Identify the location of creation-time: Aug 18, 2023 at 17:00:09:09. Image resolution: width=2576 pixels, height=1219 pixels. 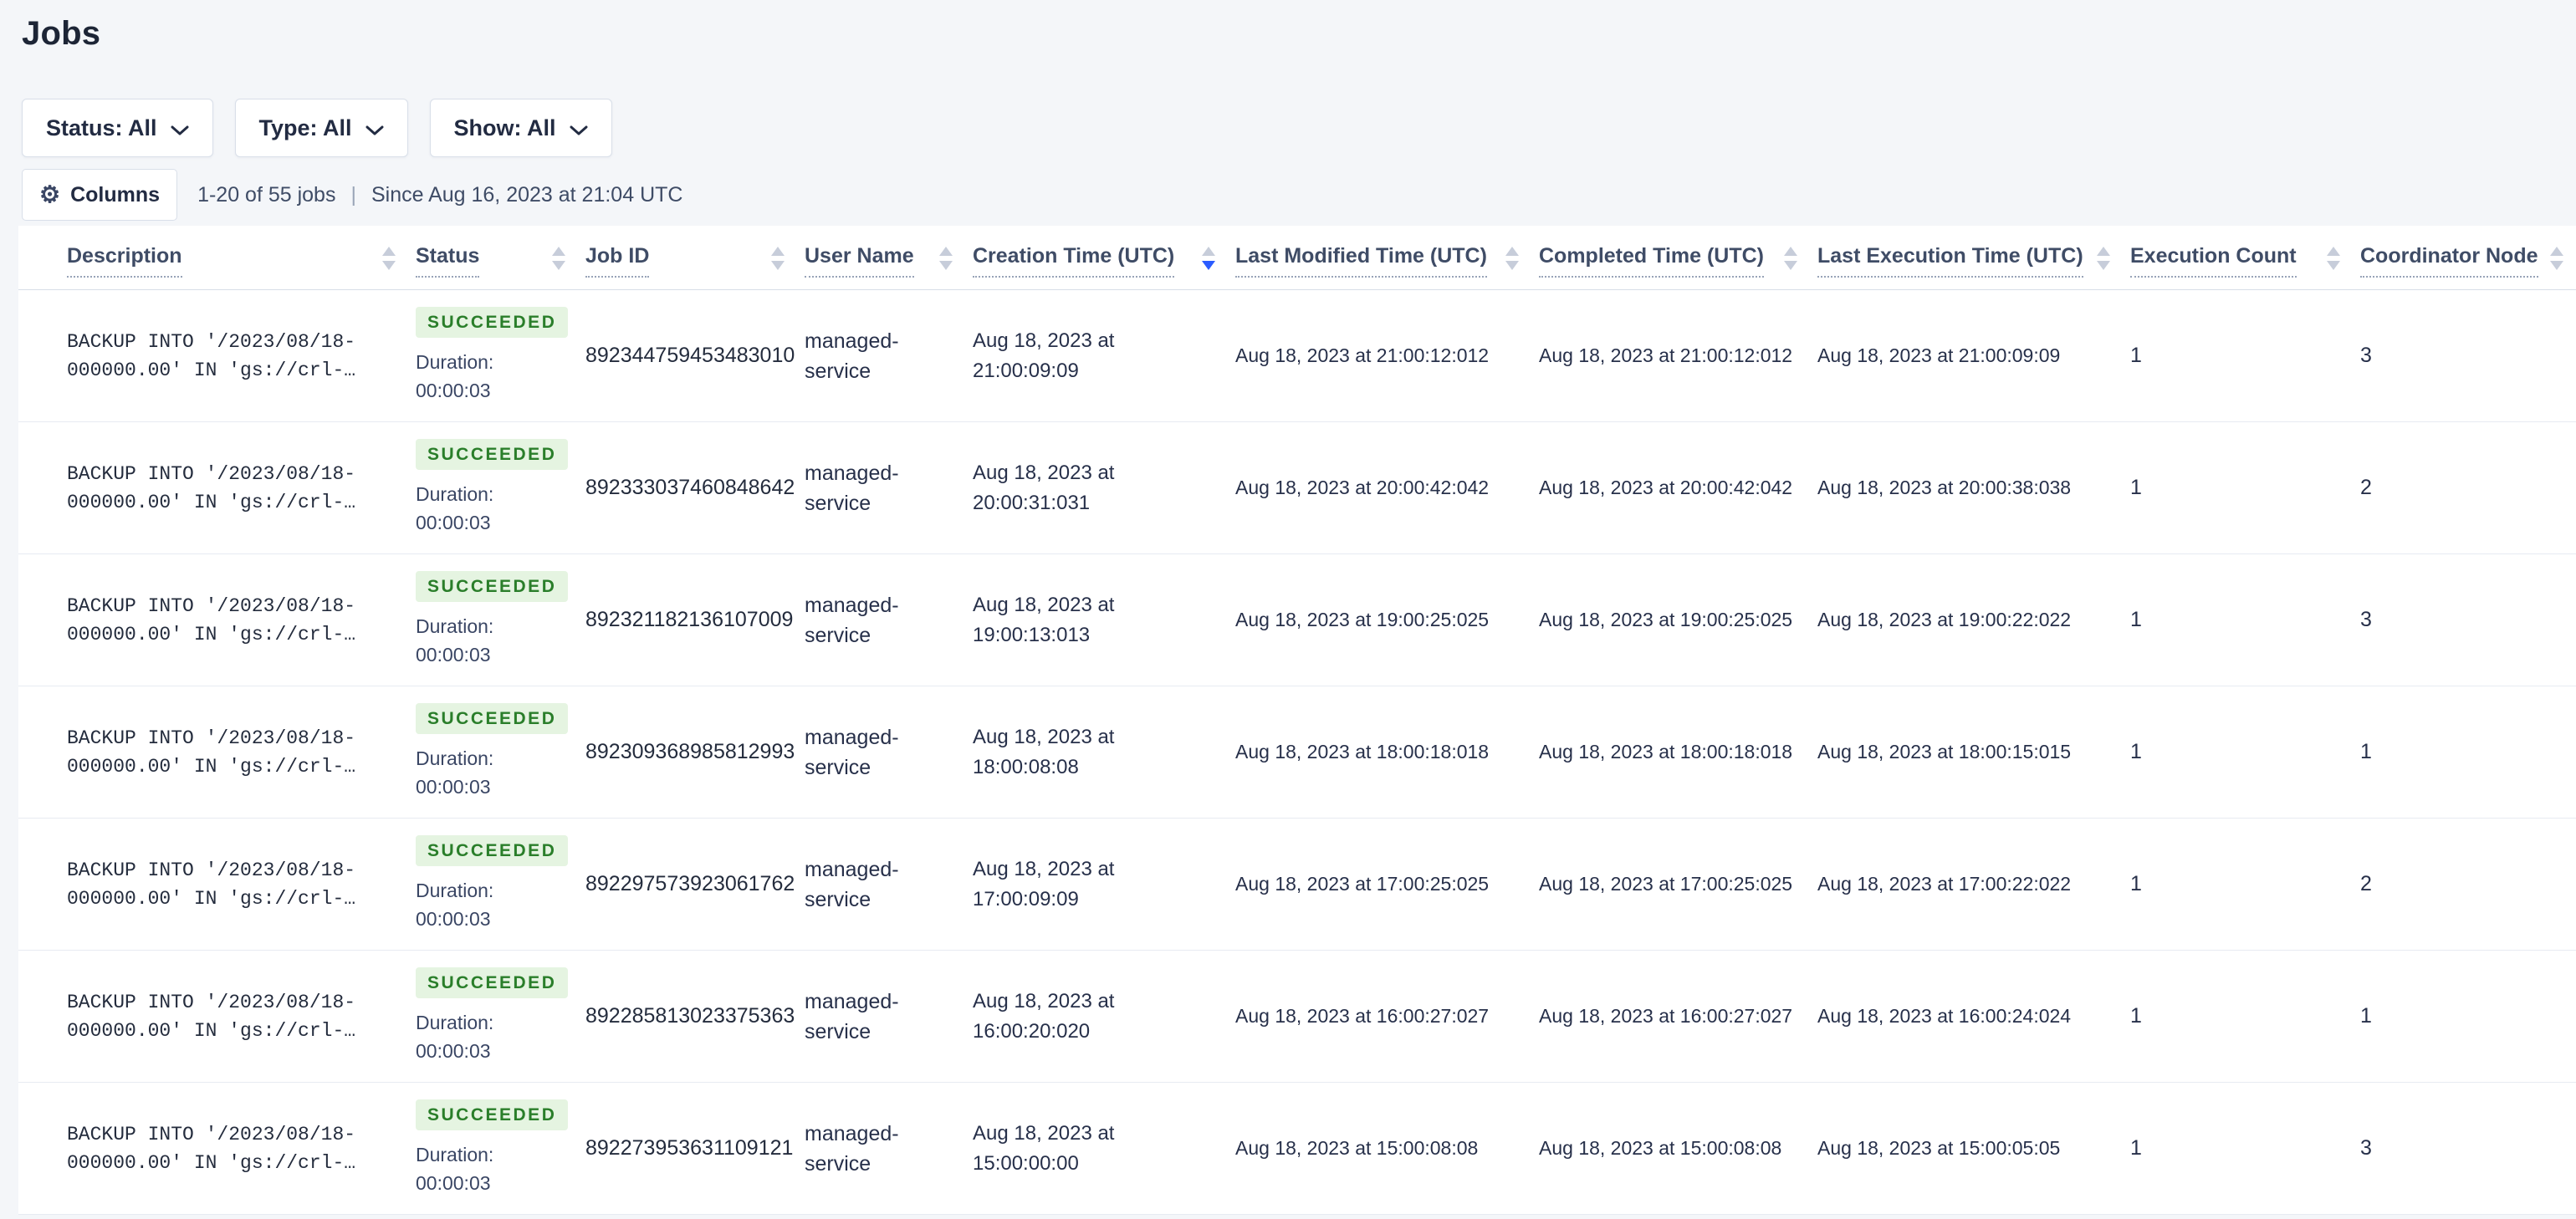
(1044, 883).